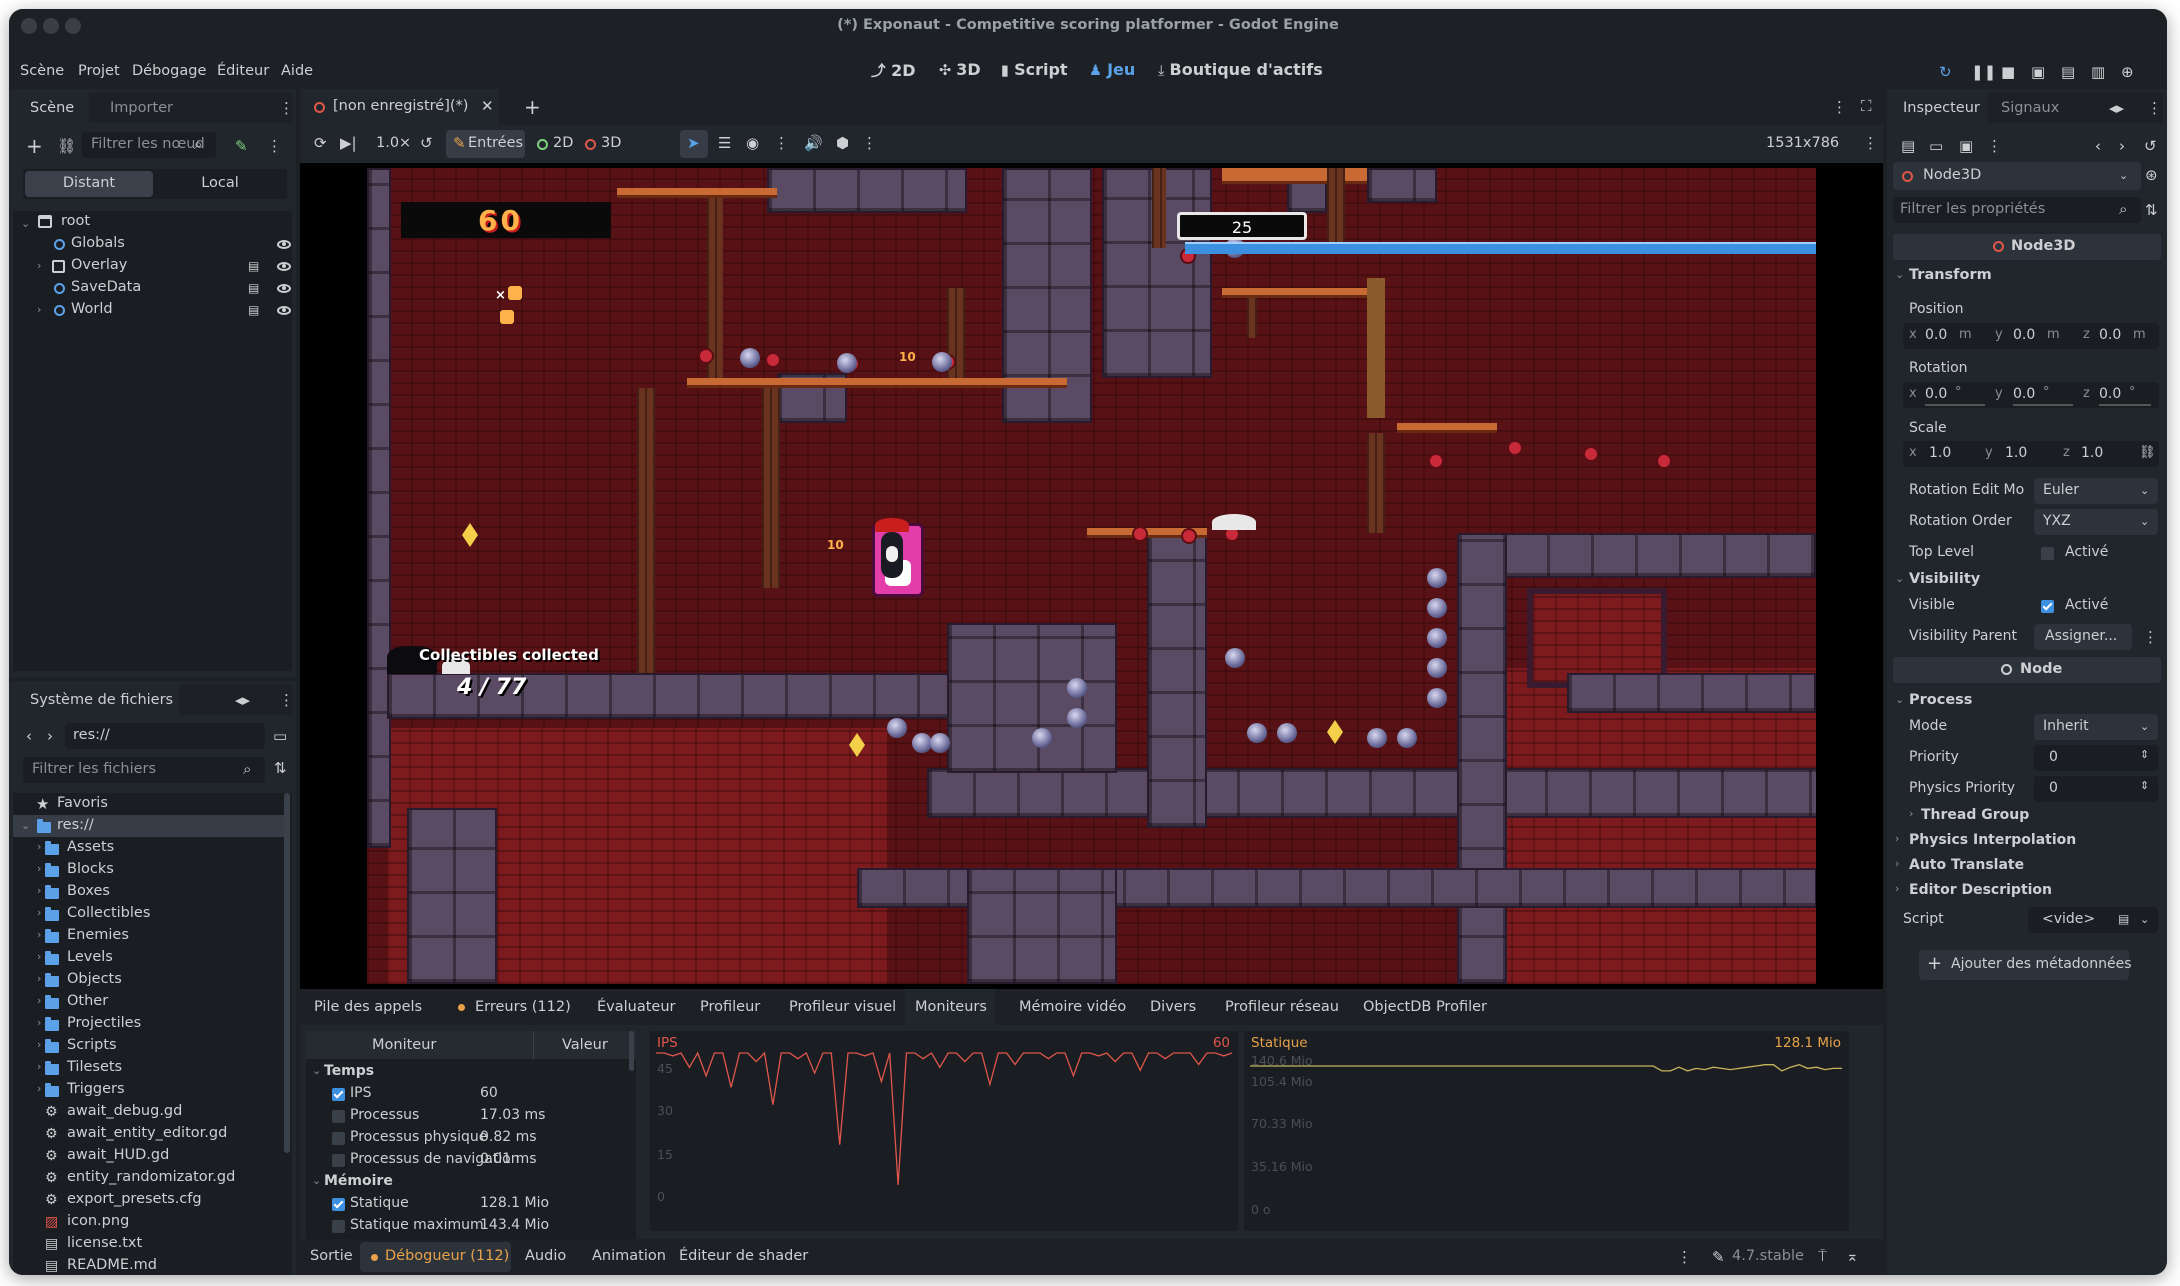 The height and width of the screenshot is (1286, 2180). Describe the element at coordinates (1870, 143) in the screenshot. I see `game-menu-icon: ⋮` at that location.